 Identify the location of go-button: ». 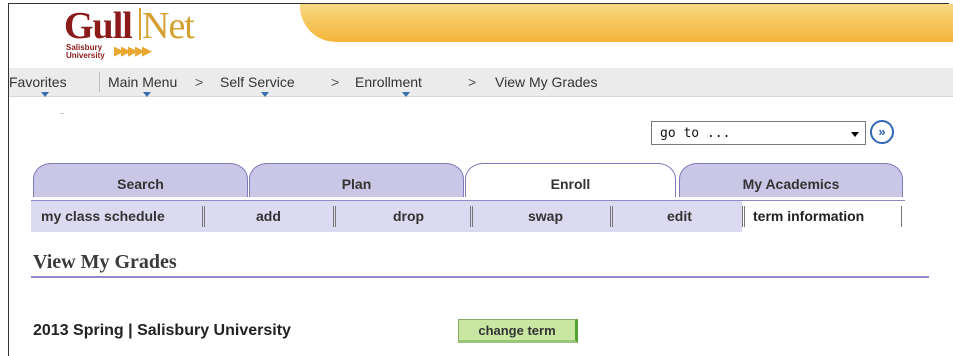
(882, 132).